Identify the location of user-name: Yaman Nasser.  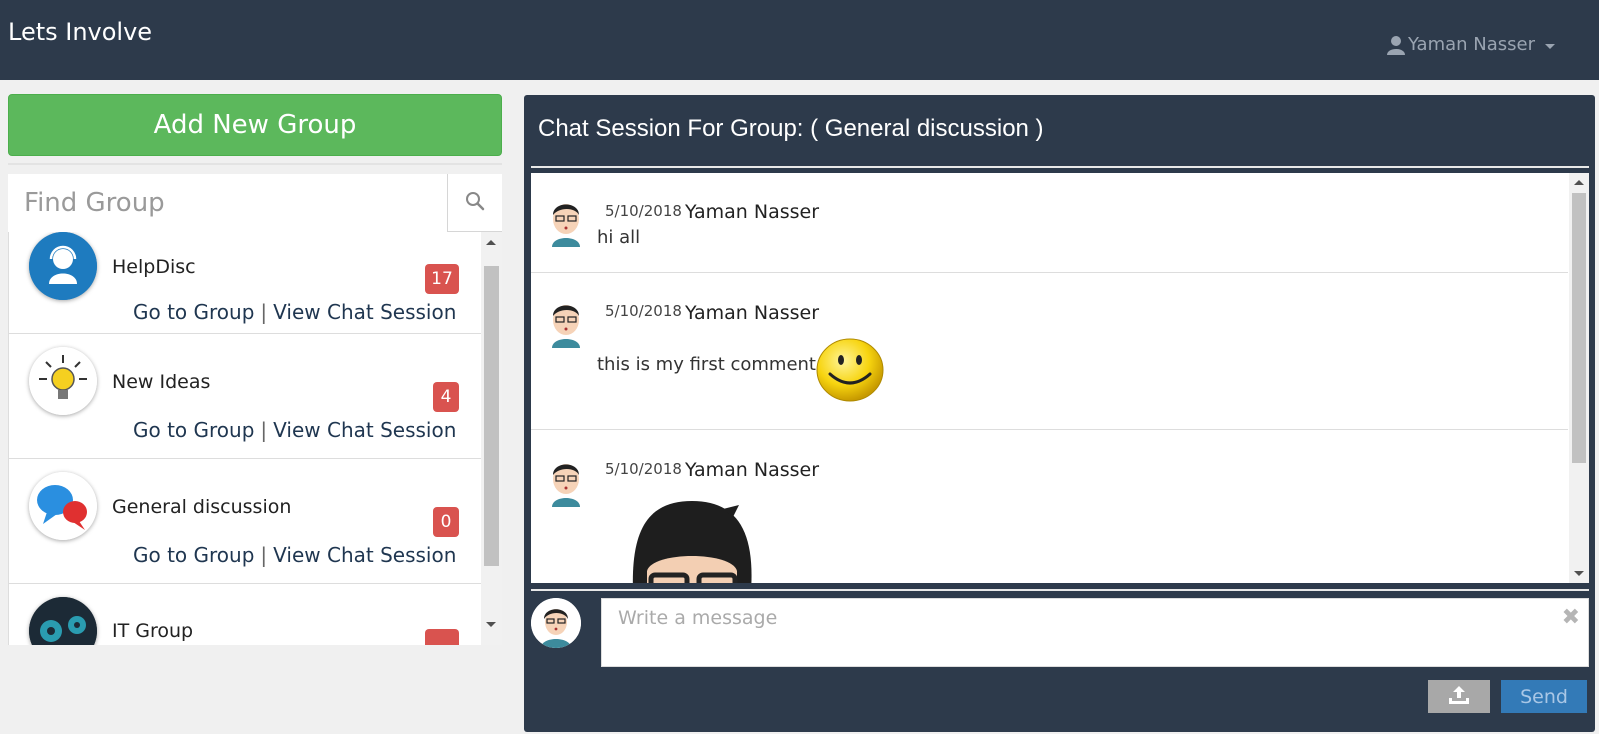
(1471, 44).